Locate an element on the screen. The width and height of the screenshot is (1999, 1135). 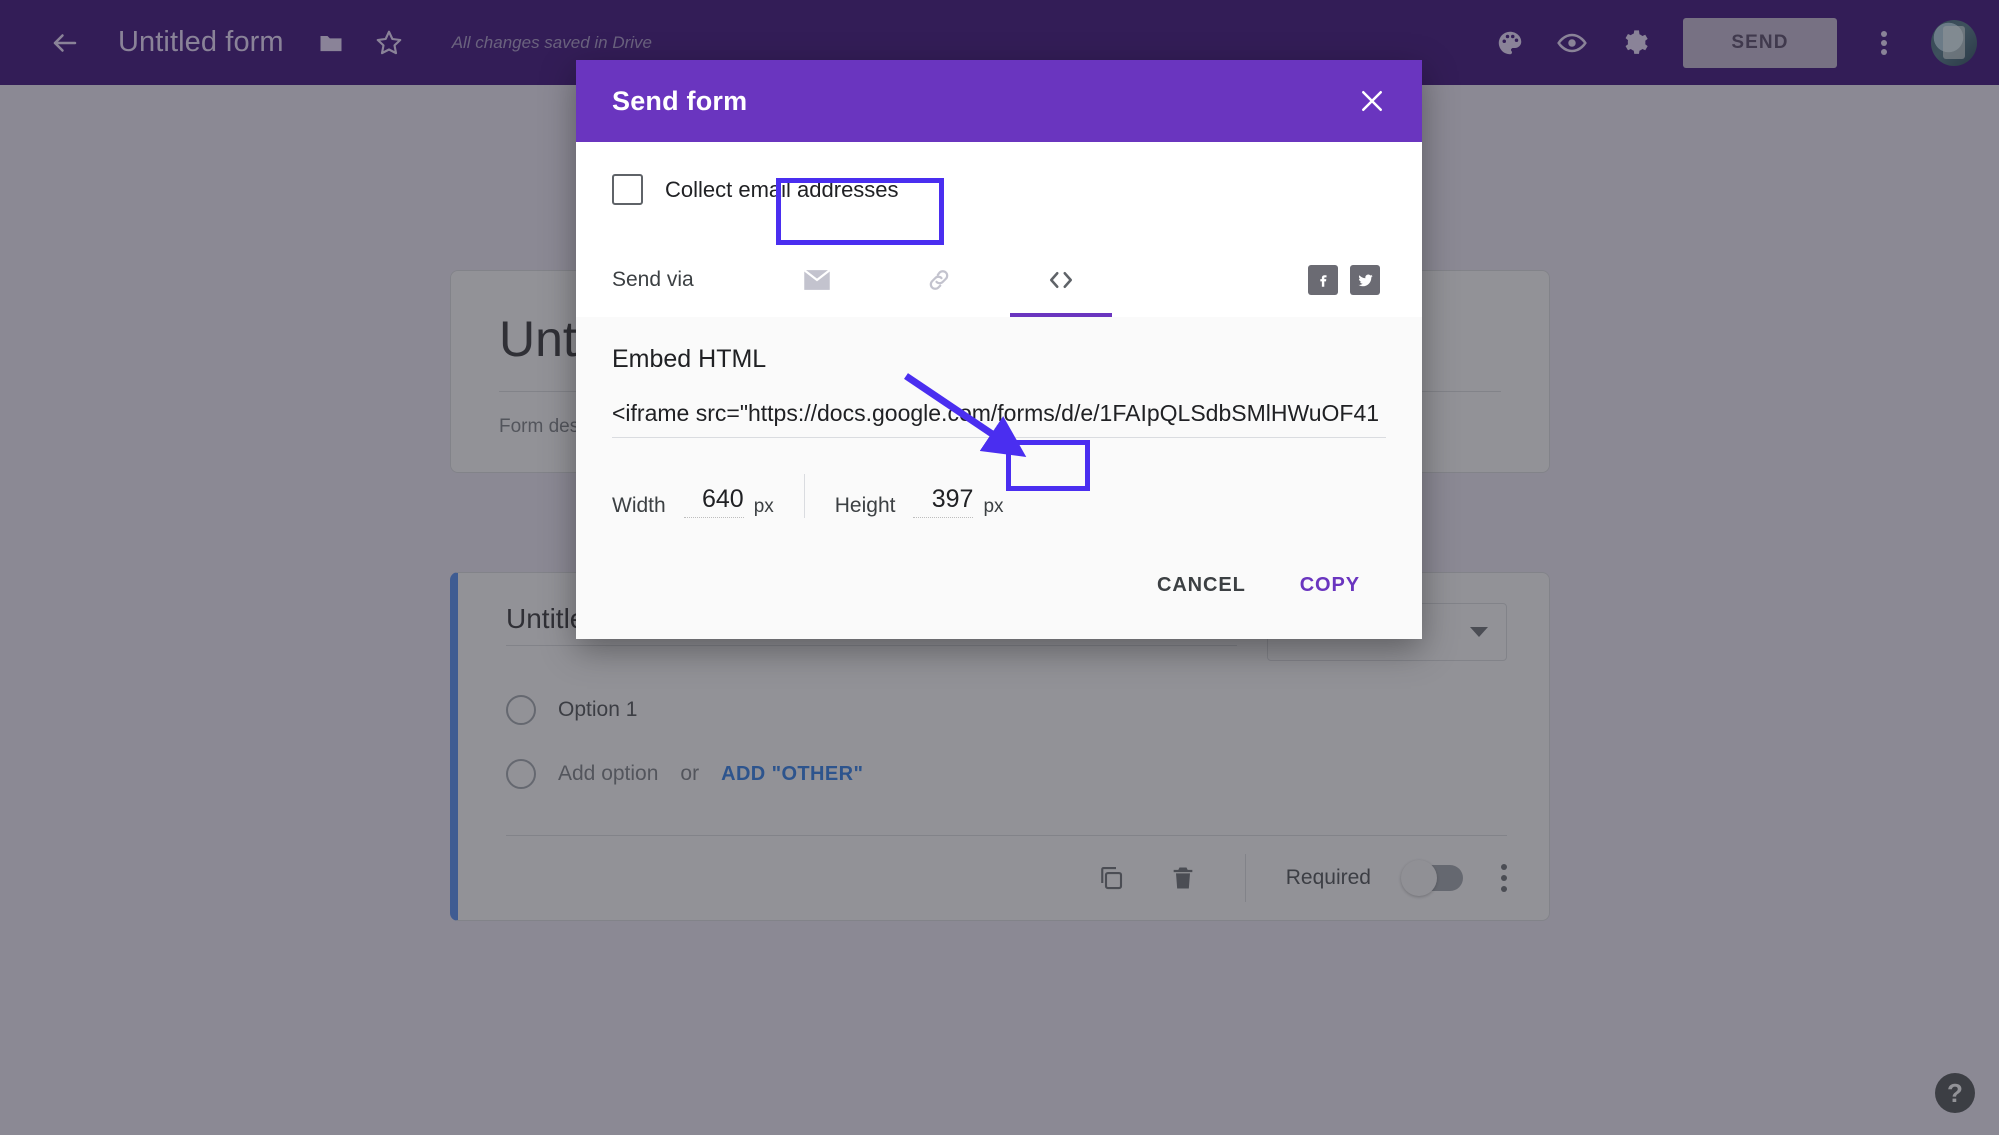
or-label: or is located at coordinates (690, 773).